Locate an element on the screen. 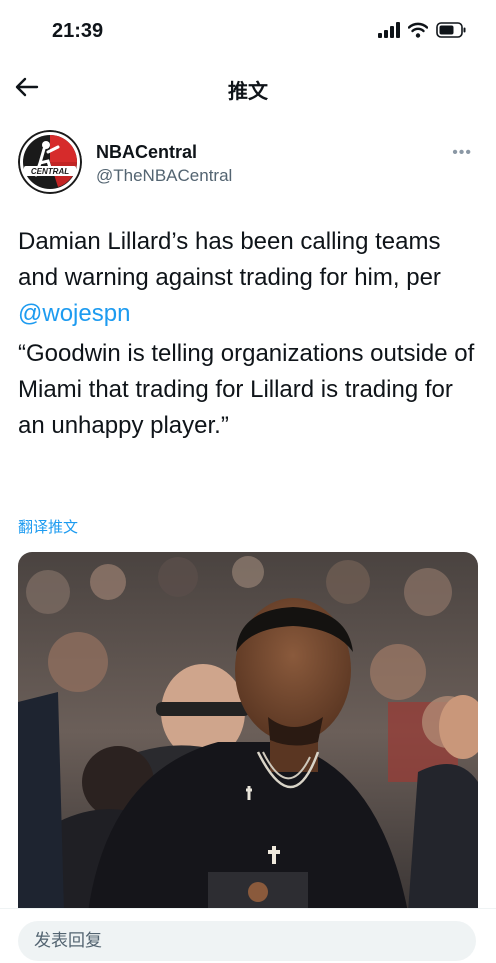  status-icons is located at coordinates (422, 30).